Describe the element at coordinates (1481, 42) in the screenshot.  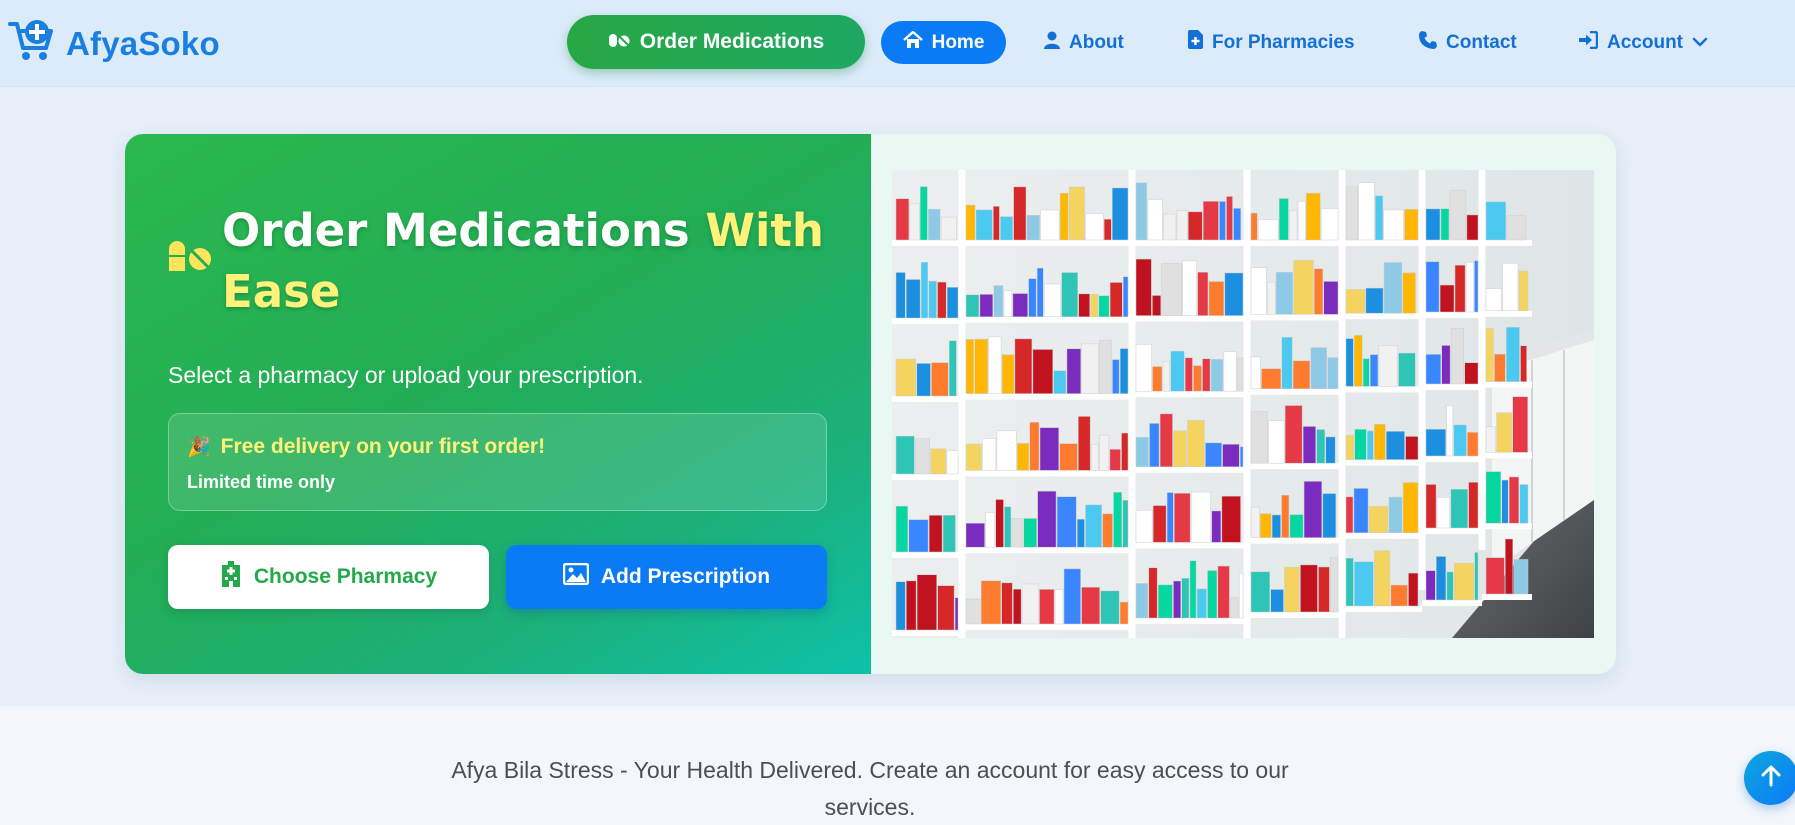
I see `nav-contact-label: Contact` at that location.